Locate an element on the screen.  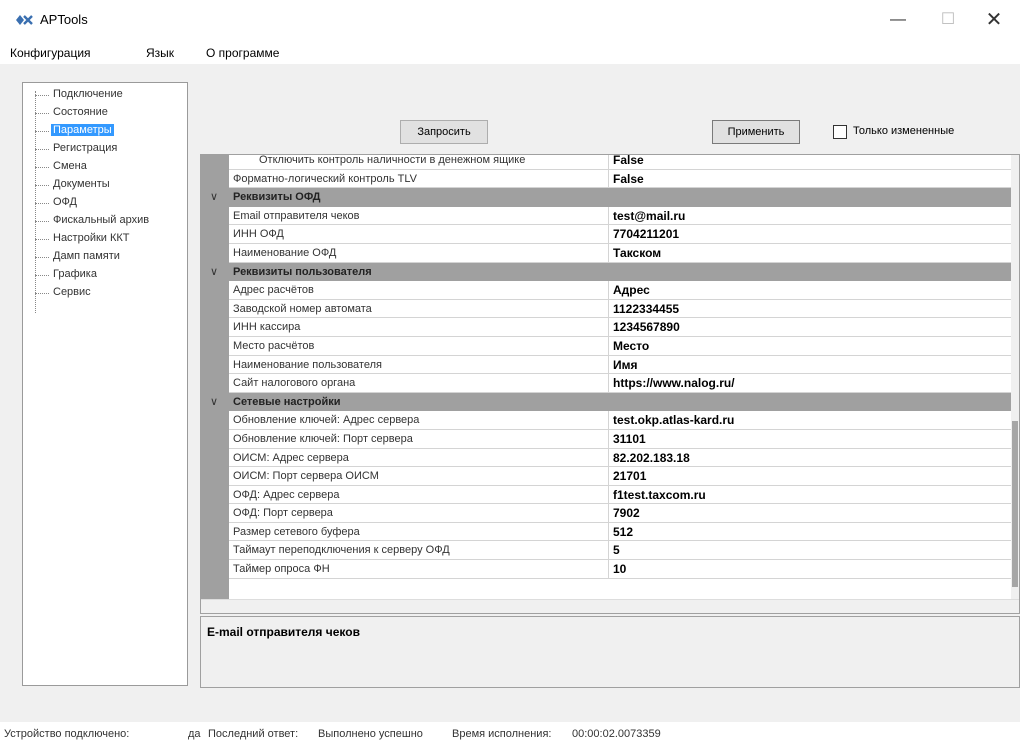
property-value: 10 is located at coordinates (814, 569).